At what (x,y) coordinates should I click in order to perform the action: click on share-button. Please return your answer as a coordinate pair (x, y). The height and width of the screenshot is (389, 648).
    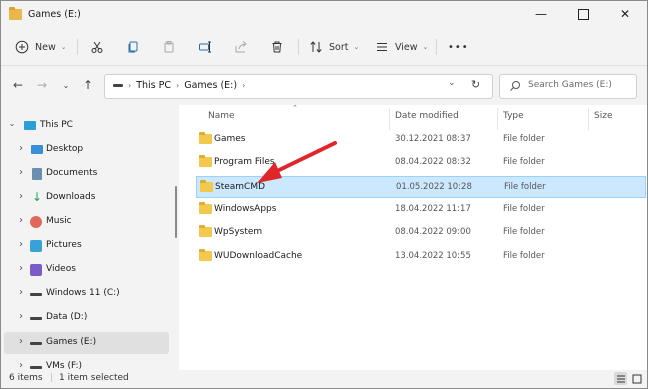
    Looking at the image, I should click on (241, 47).